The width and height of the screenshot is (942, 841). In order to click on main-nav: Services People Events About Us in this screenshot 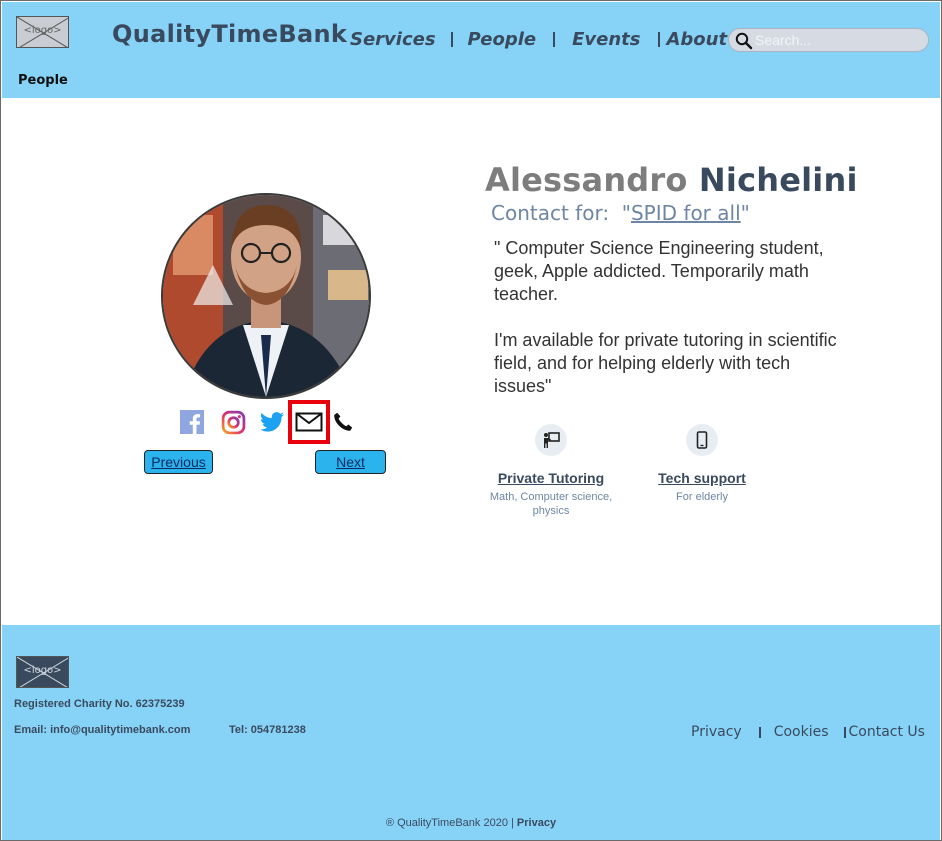, I will do `click(554, 39)`.